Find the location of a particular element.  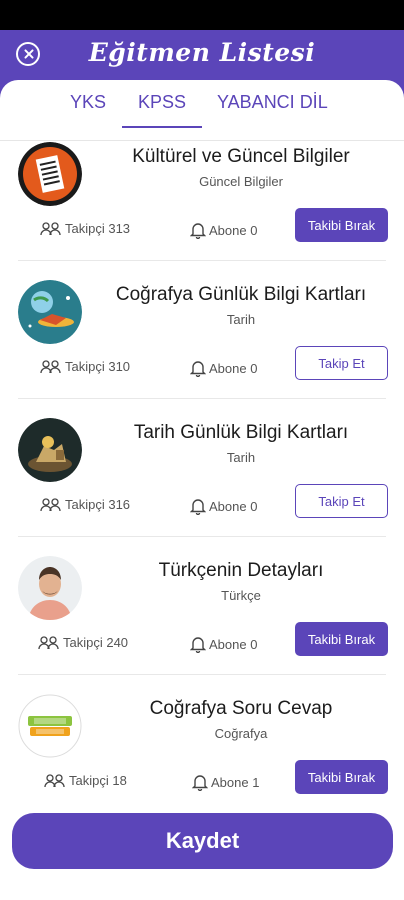

card-title: Coğrafya Soru Cevap is located at coordinates (241, 708).